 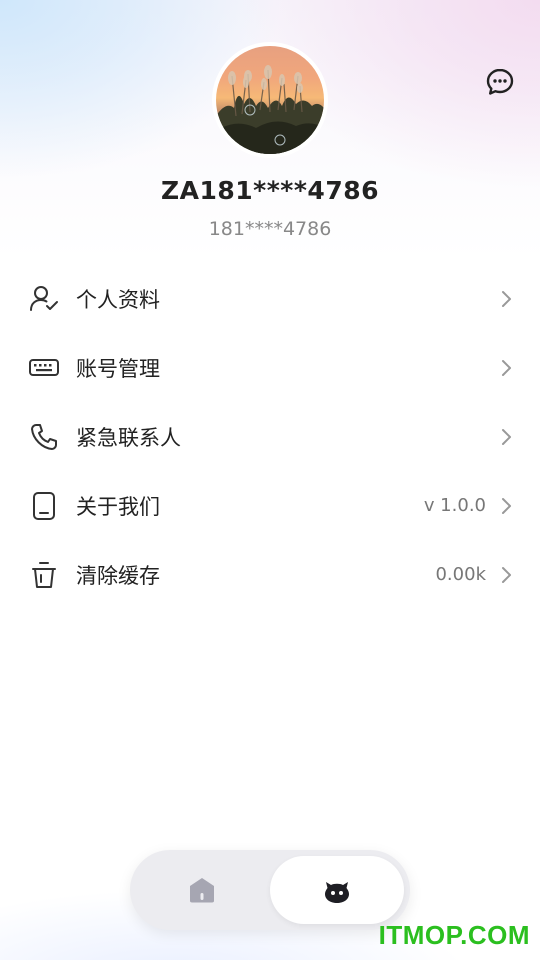 What do you see at coordinates (270, 574) in the screenshot?
I see `menu-item-clear-cache: 清除缓存 0.00k` at bounding box center [270, 574].